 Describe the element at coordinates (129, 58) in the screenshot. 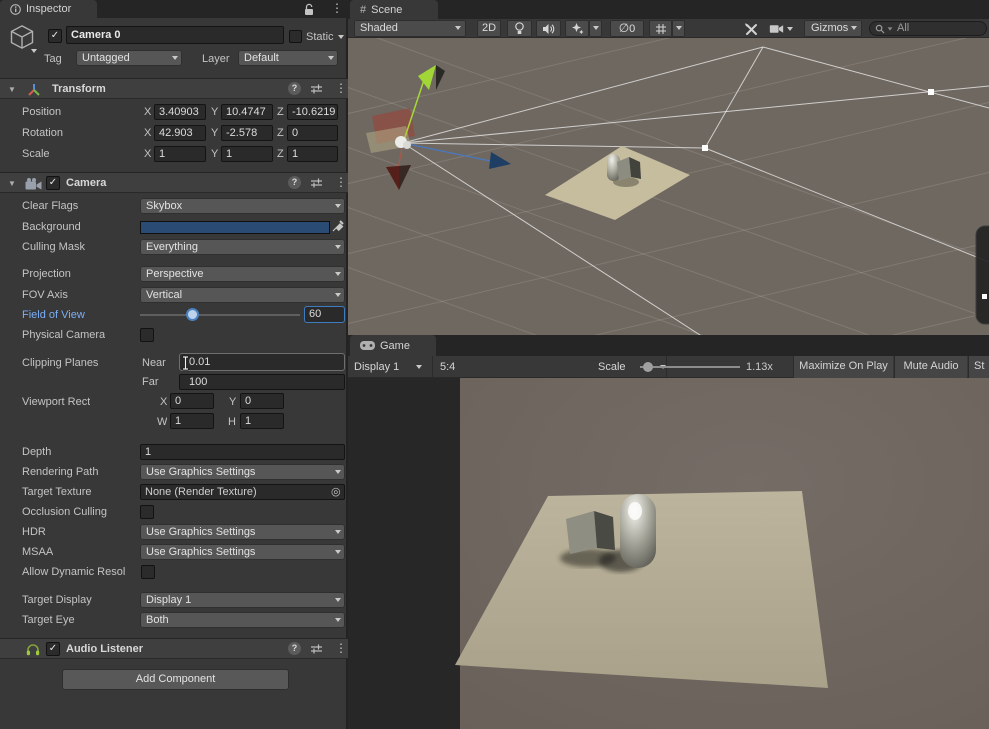

I see `tag-dropdown: Untagged` at that location.